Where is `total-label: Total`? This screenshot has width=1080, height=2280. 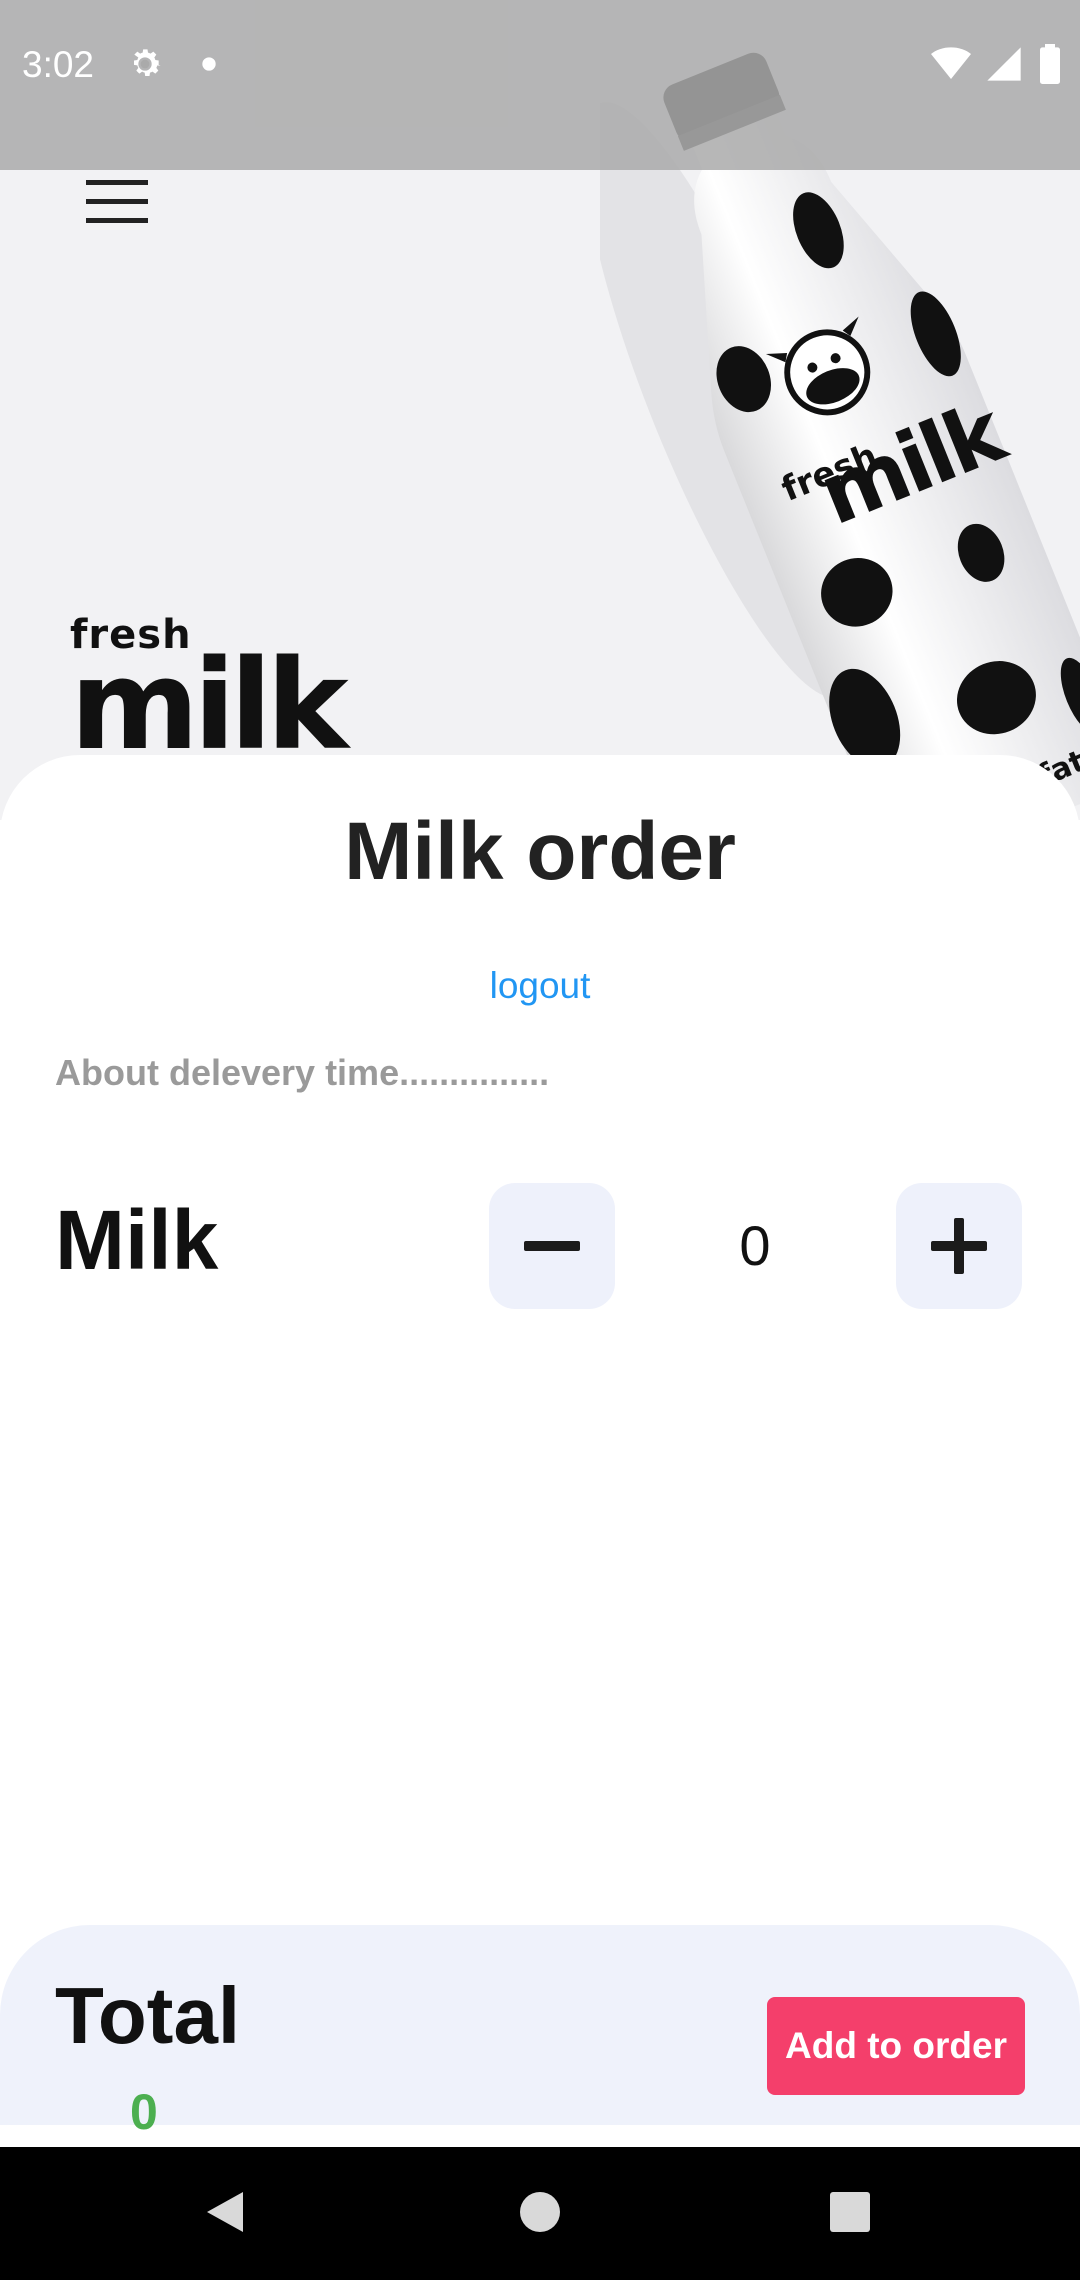 total-label: Total is located at coordinates (148, 2015).